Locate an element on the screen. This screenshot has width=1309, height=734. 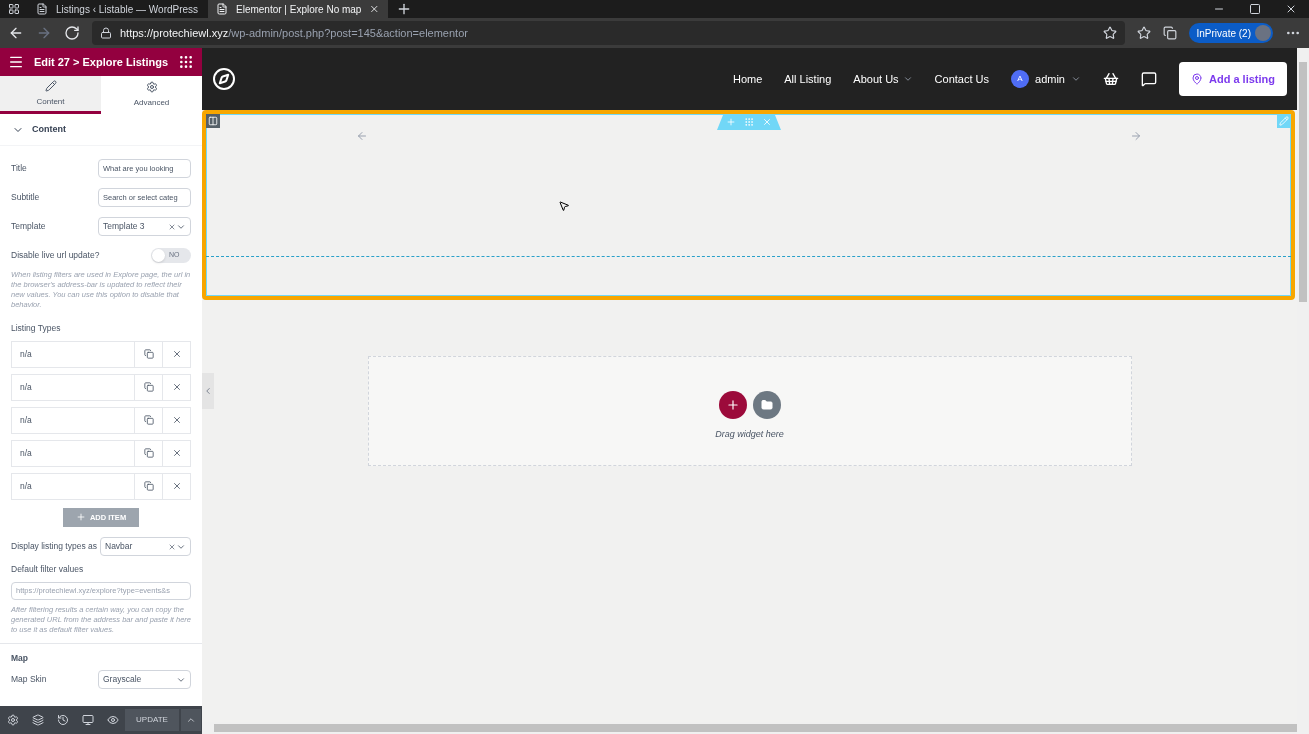
lock-icon is located at coordinates (106, 33).